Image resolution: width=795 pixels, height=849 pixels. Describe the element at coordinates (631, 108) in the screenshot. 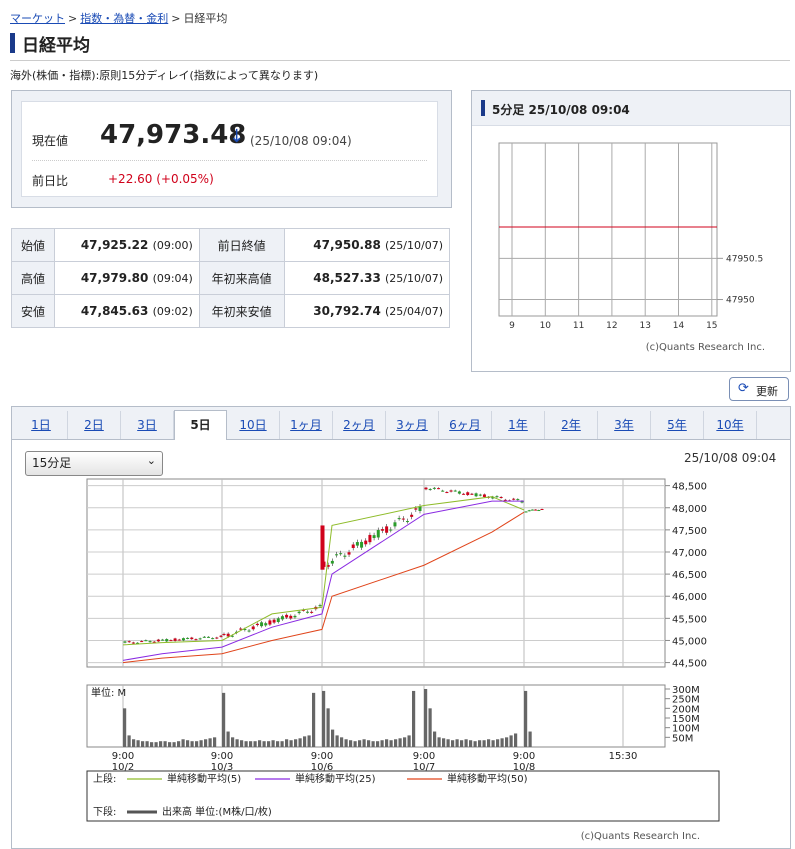

I see `mini-chart-header: 5分足 25/10/08 09:04` at that location.